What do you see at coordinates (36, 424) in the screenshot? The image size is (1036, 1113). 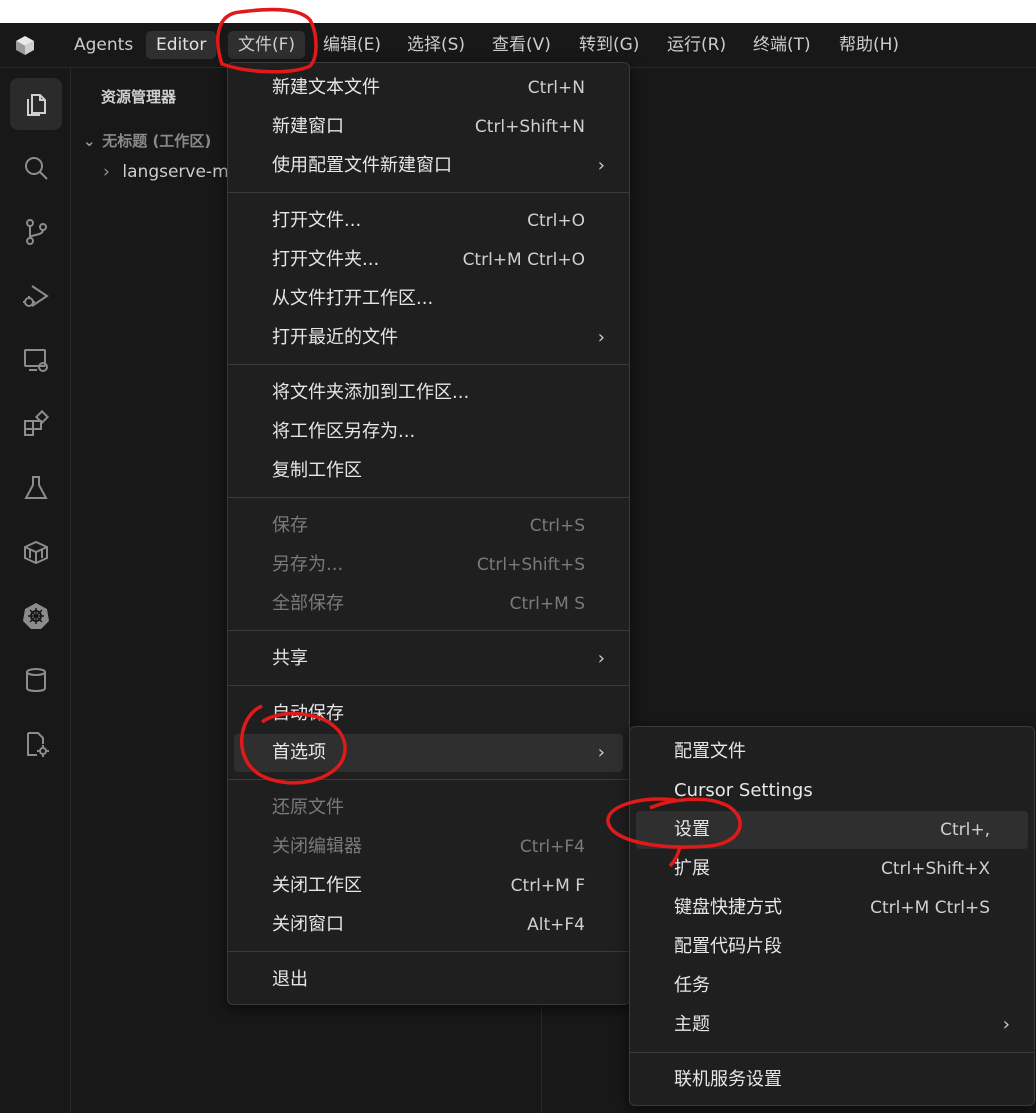 I see `extensions-icon` at bounding box center [36, 424].